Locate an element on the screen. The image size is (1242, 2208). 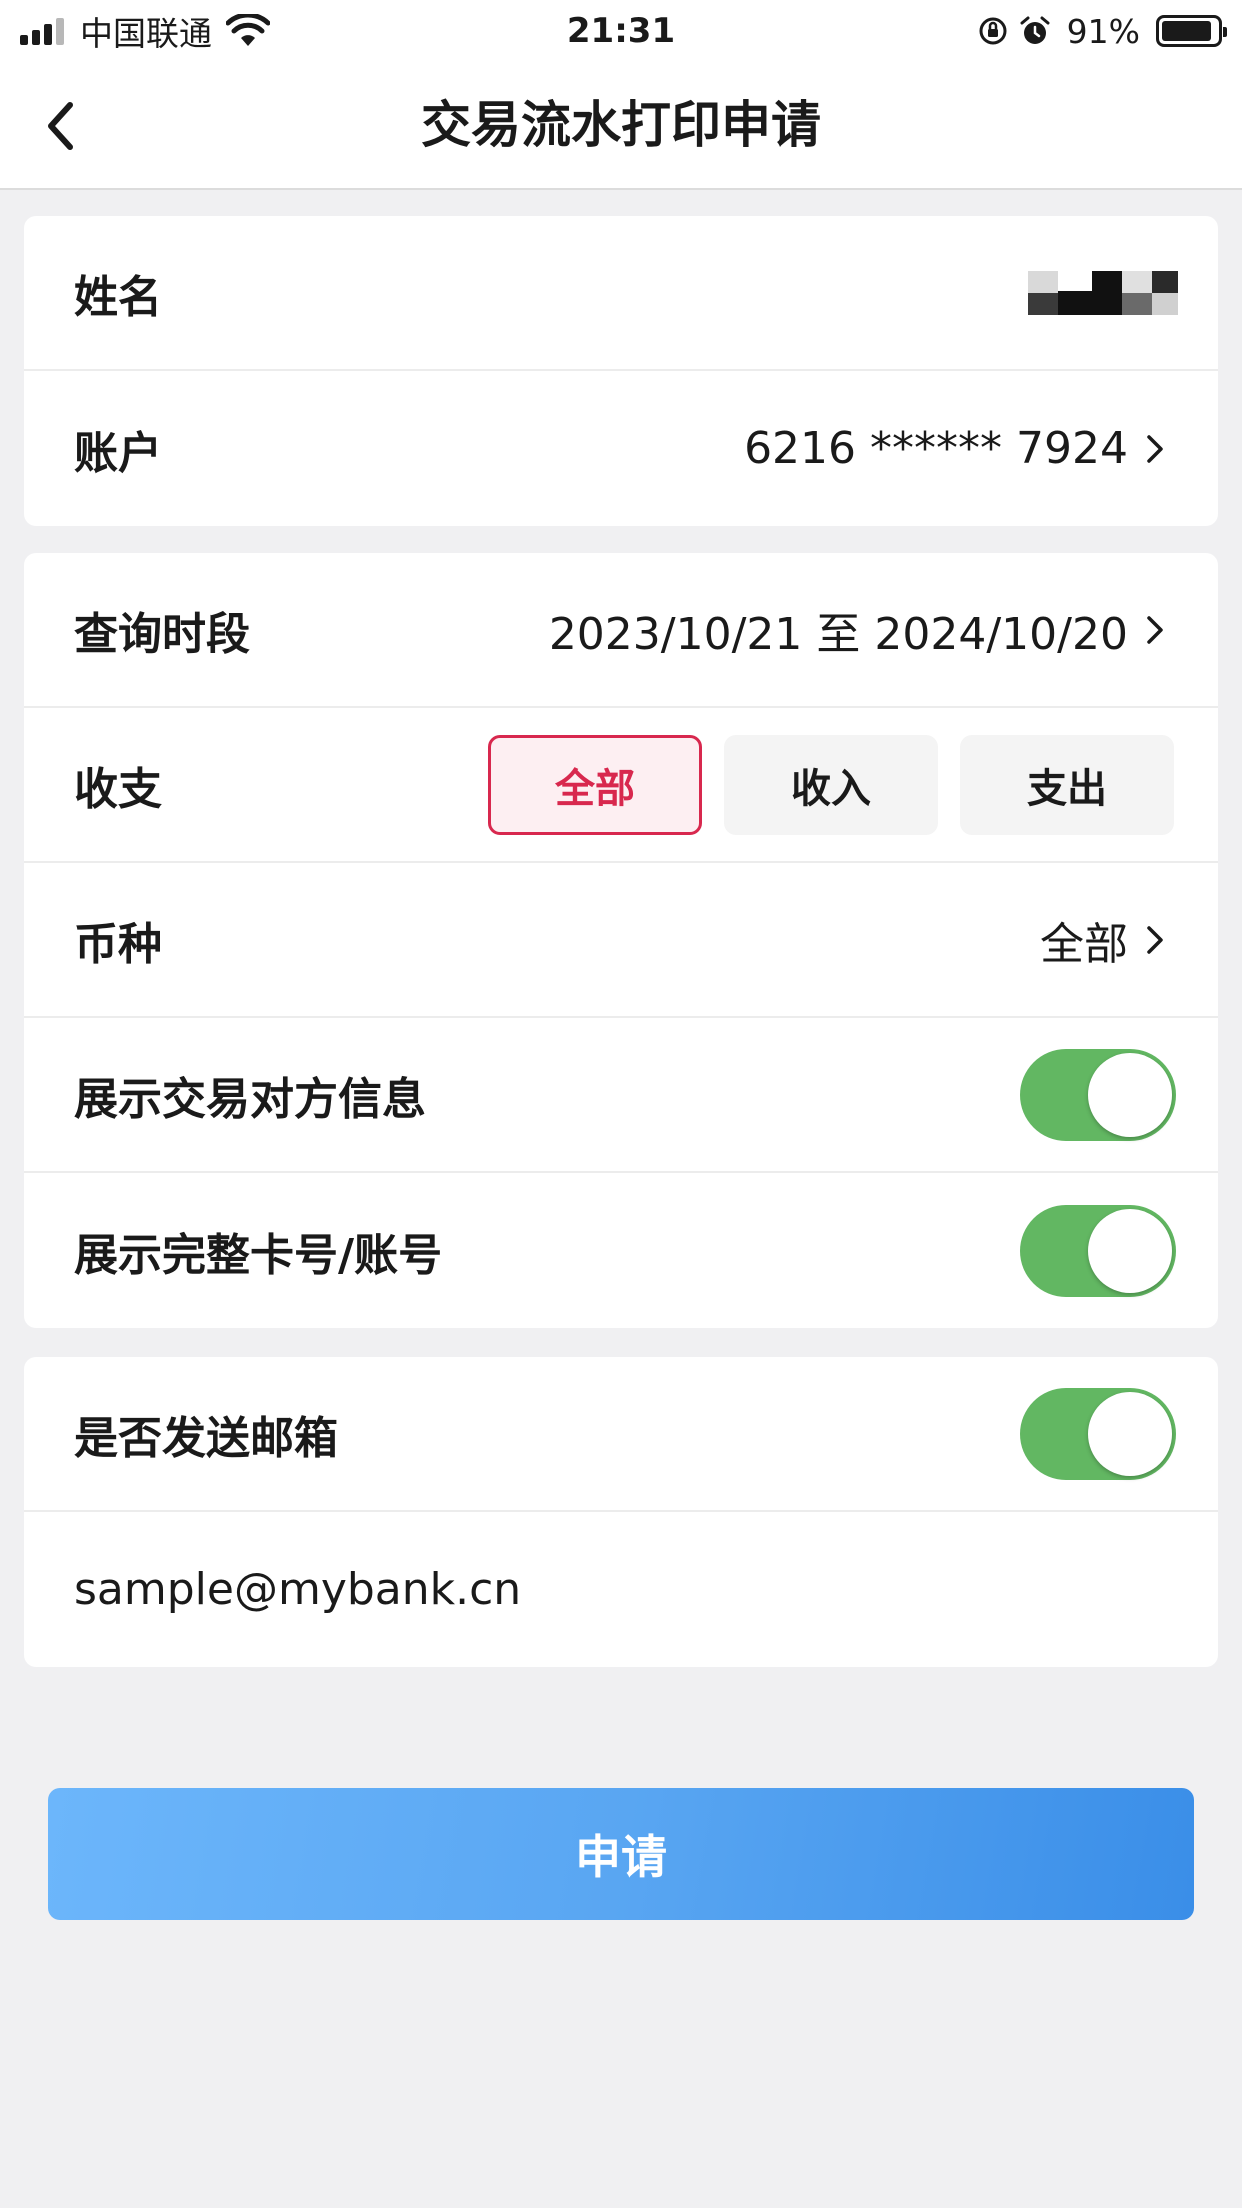
currency-label: 币种 is located at coordinates (118, 944).